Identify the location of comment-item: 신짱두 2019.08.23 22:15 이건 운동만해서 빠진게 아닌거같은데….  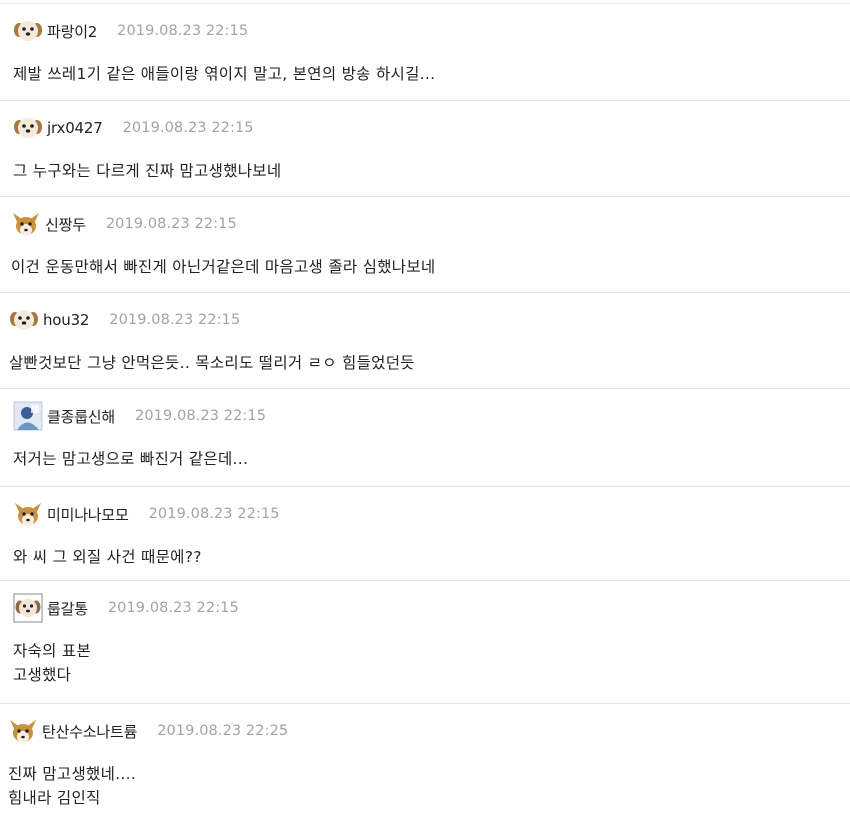
(425, 244).